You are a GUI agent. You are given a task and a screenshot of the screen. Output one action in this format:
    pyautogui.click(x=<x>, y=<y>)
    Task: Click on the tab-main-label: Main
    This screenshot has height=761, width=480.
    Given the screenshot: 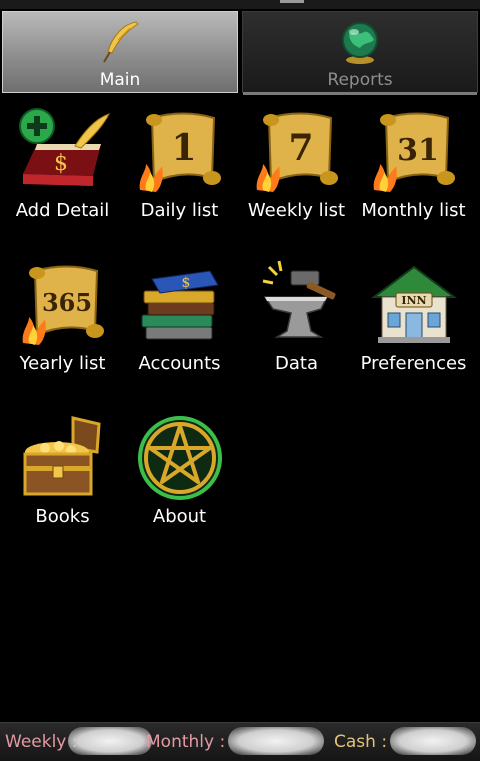 What is the action you would take?
    pyautogui.click(x=120, y=80)
    